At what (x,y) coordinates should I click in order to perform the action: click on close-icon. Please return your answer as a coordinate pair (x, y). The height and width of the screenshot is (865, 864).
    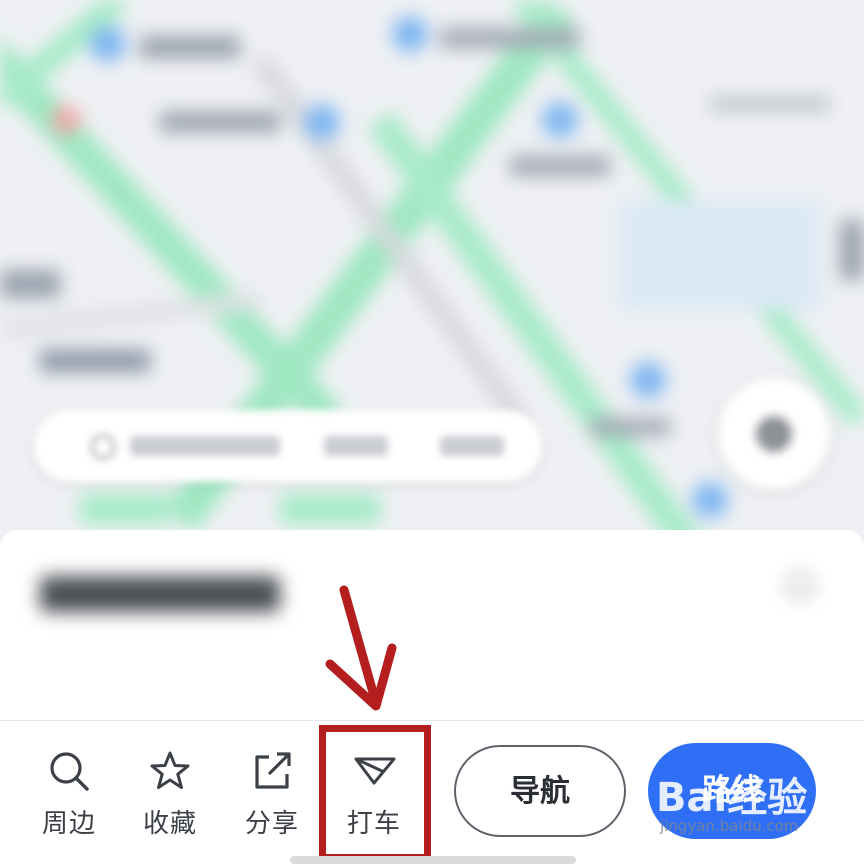
    Looking at the image, I should click on (800, 586).